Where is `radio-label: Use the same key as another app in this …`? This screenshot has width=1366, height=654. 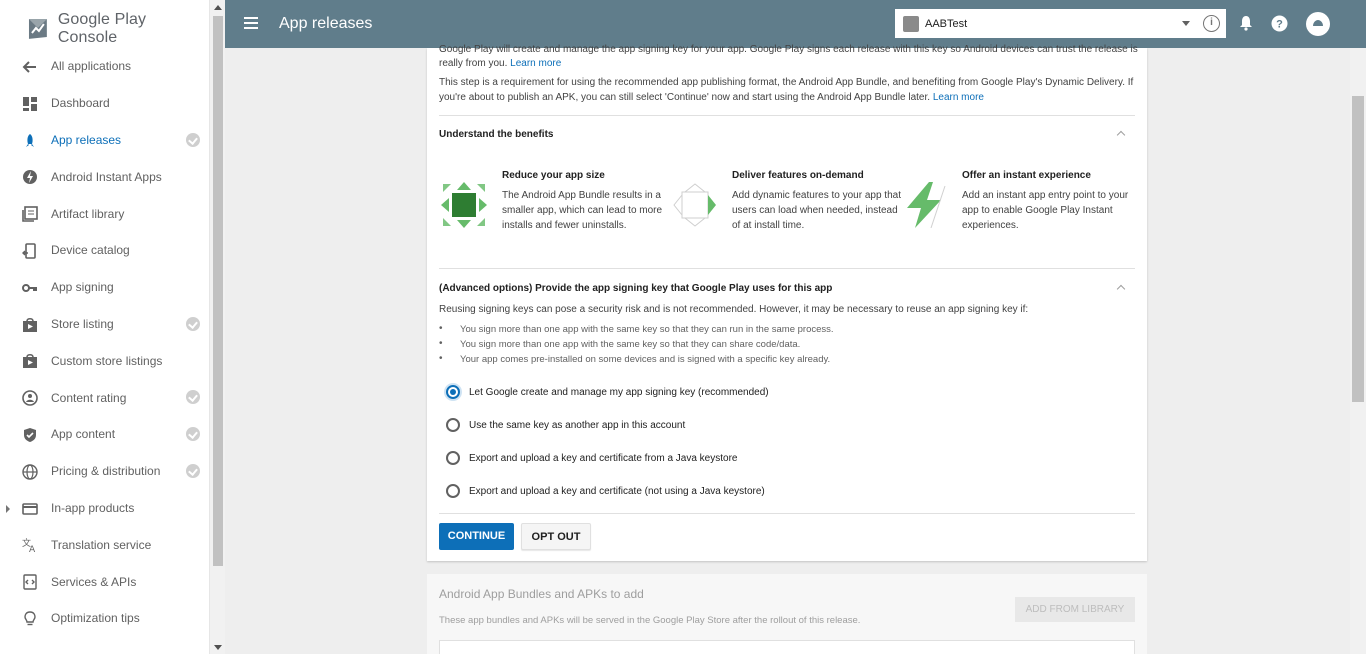 radio-label: Use the same key as another app in this … is located at coordinates (577, 425).